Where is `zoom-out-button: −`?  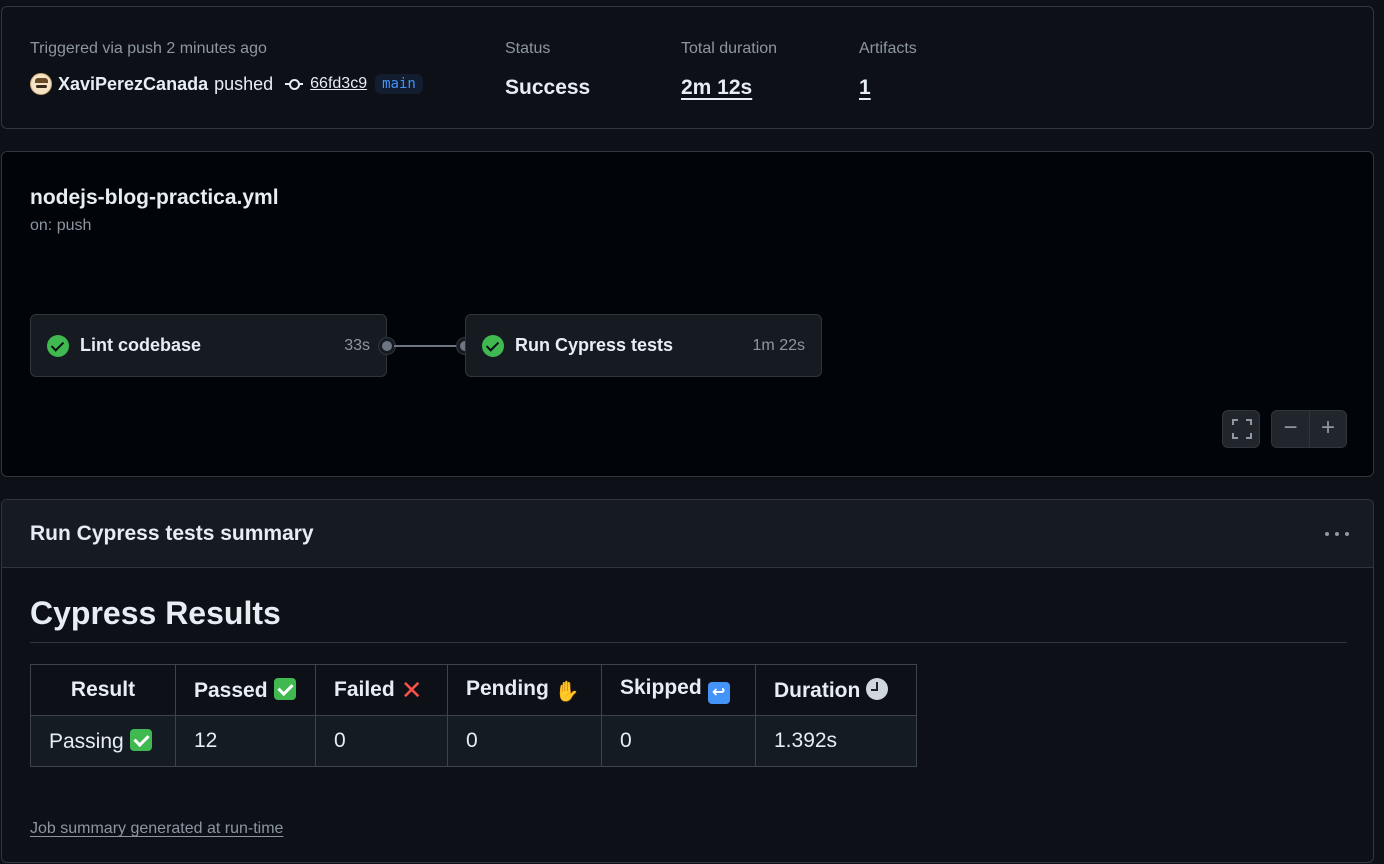 zoom-out-button: − is located at coordinates (1290, 429).